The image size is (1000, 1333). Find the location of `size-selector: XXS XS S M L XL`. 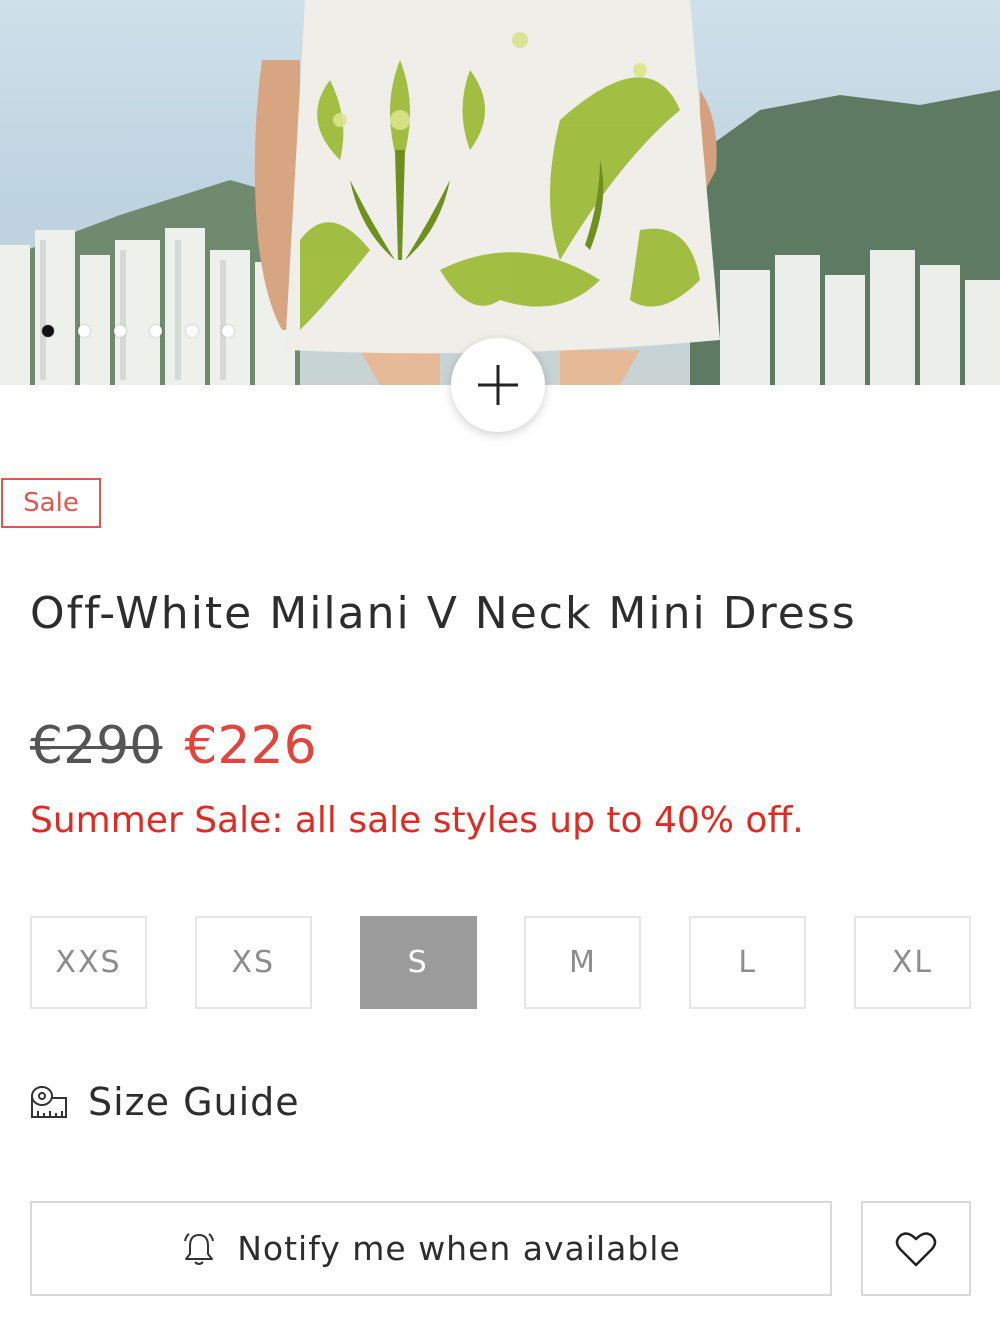

size-selector: XXS XS S M L XL is located at coordinates (500, 962).